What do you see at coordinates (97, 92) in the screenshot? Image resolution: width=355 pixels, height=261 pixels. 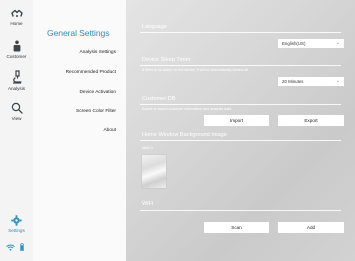 I see `menu-item-device-activation: Device Activation` at bounding box center [97, 92].